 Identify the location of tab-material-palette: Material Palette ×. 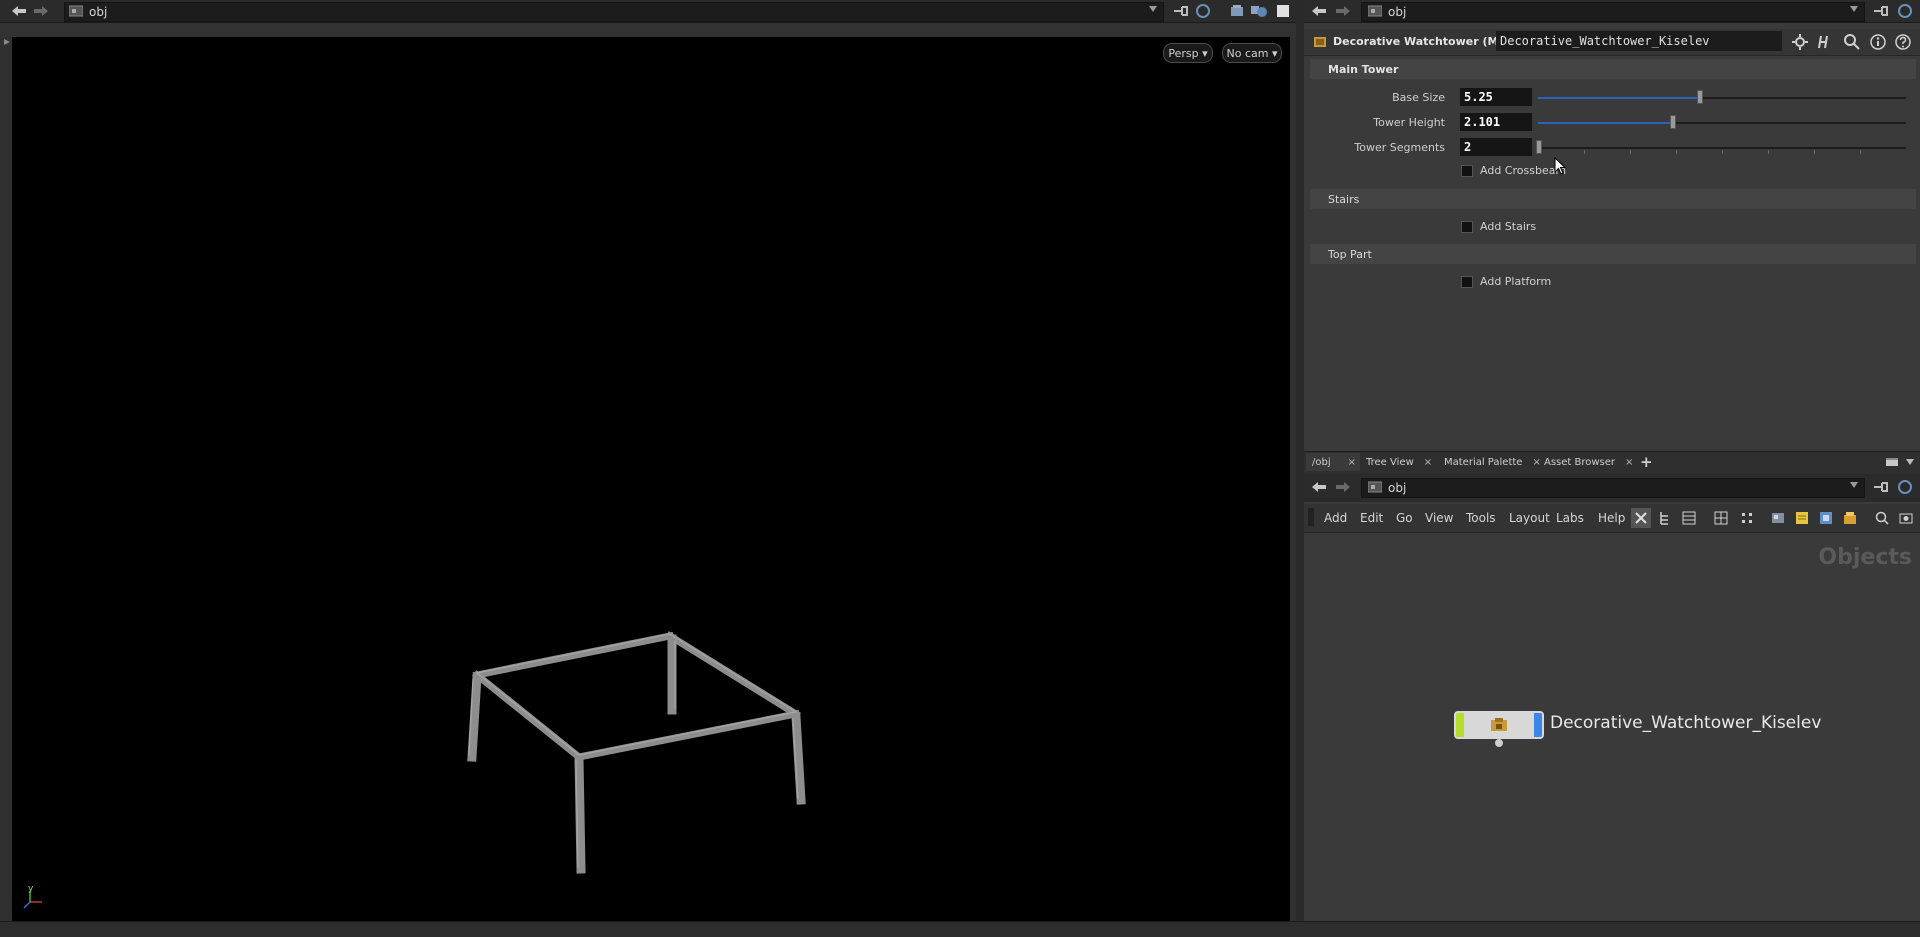
(1492, 462).